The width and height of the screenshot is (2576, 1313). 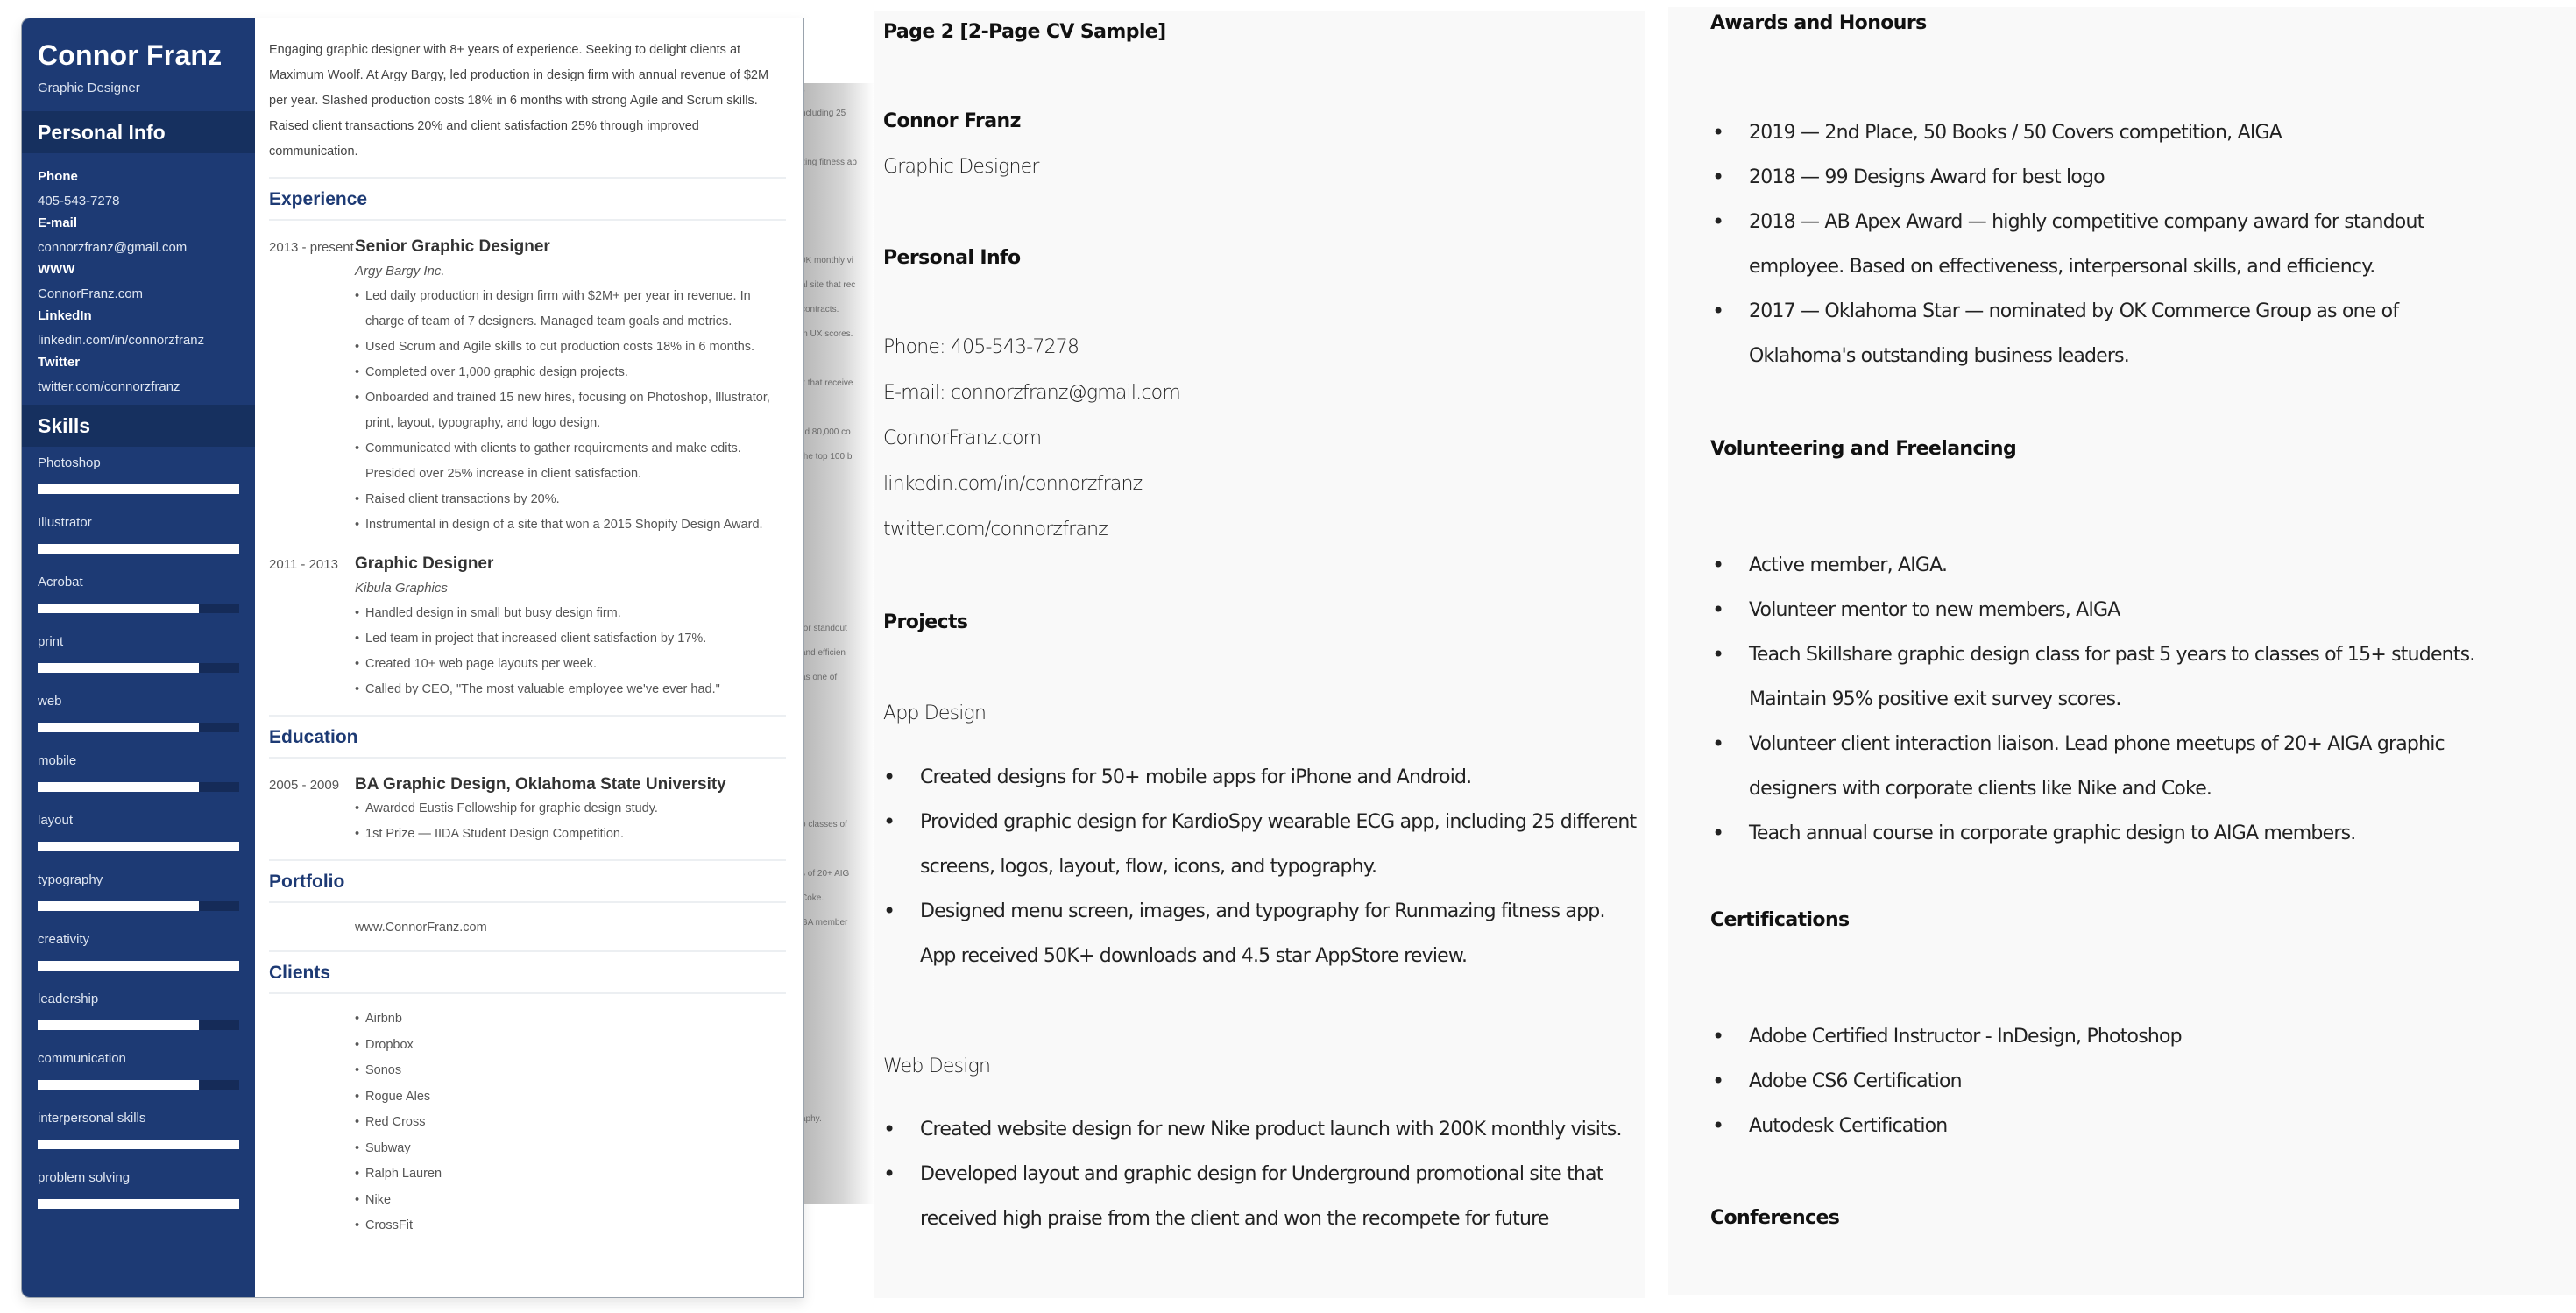 I want to click on info-value: linkedin.com/in/connorzfranz, so click(x=121, y=340).